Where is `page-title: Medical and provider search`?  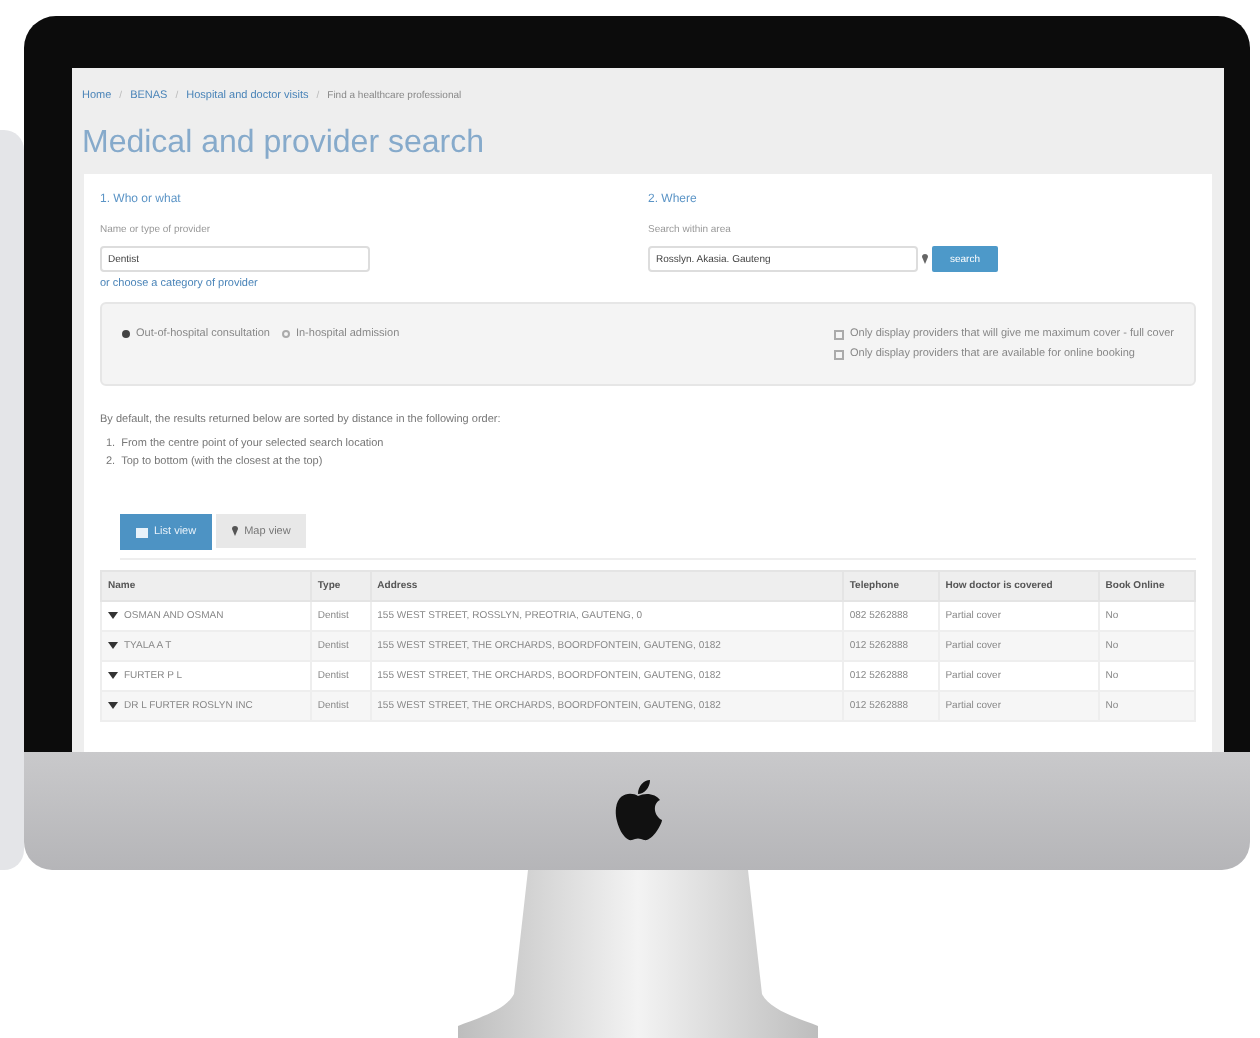
page-title: Medical and provider search is located at coordinates (284, 144).